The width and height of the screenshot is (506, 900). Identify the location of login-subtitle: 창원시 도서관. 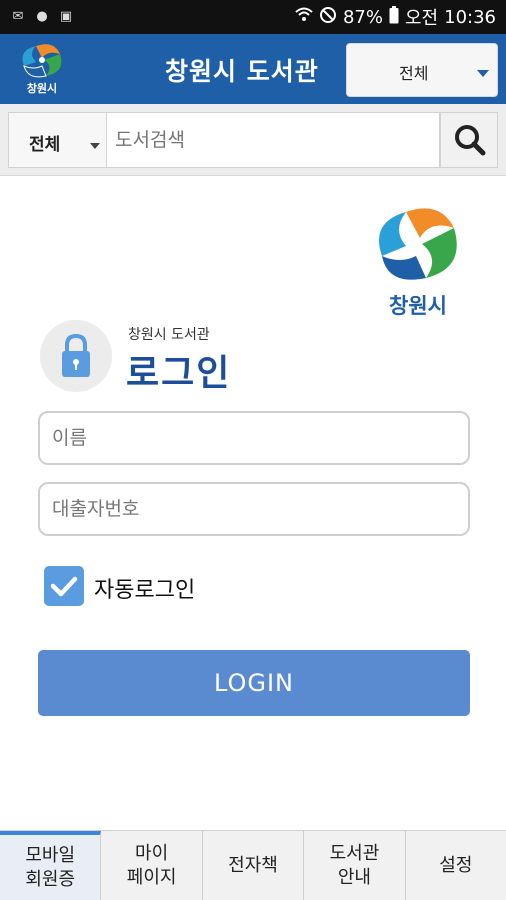
(169, 335).